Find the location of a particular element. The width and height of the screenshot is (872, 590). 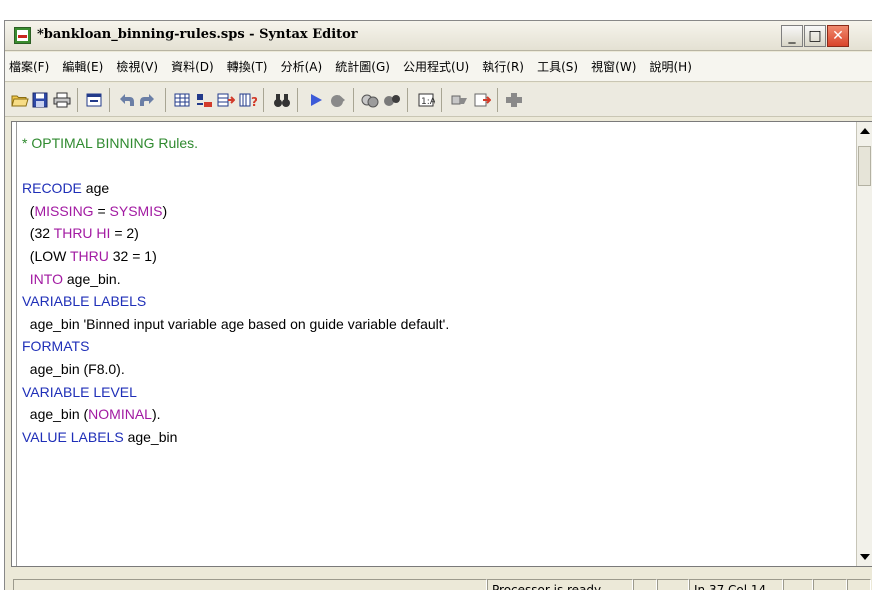

code-token: VARIABLE LABELS is located at coordinates (84, 301).